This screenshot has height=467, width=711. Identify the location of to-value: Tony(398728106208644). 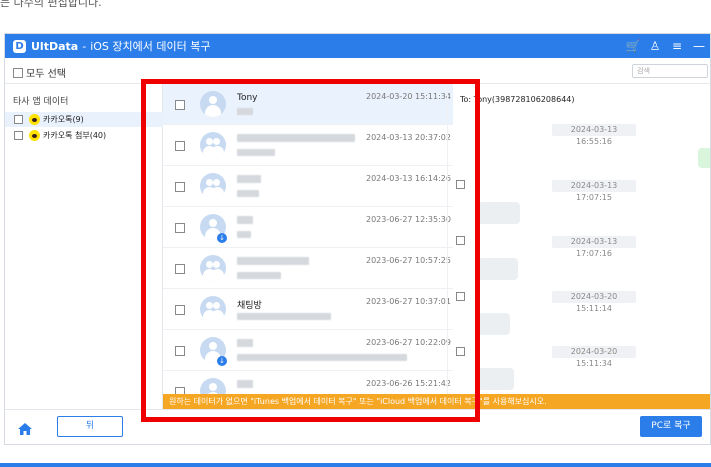
(524, 99).